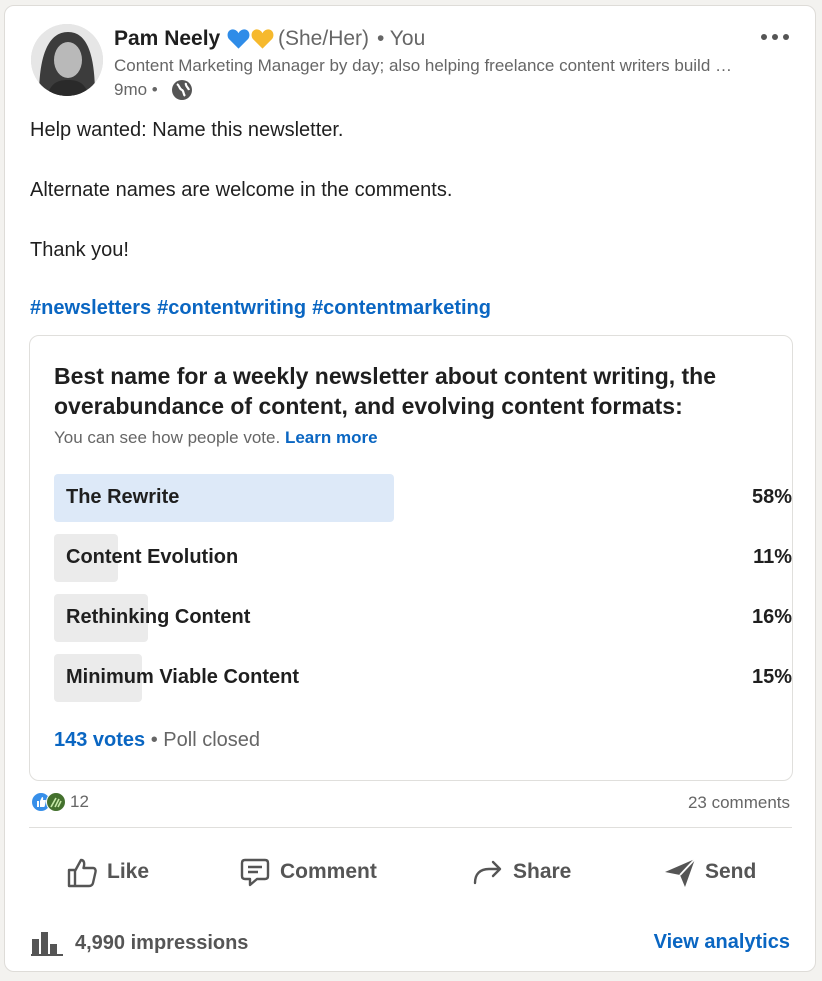 The width and height of the screenshot is (822, 981). What do you see at coordinates (423, 498) in the screenshot?
I see `poll-option: The Rewrite 58%` at bounding box center [423, 498].